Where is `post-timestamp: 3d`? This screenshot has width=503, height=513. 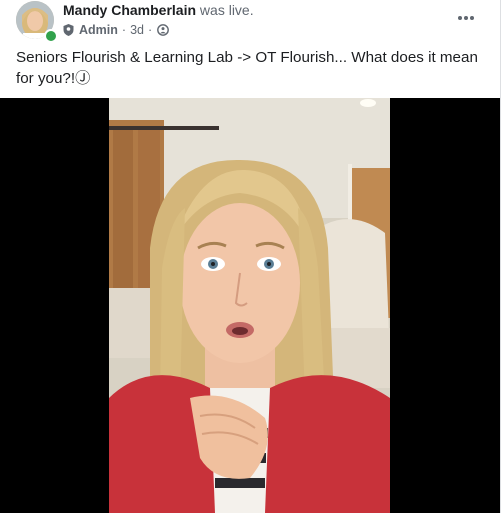
post-timestamp: 3d is located at coordinates (137, 30).